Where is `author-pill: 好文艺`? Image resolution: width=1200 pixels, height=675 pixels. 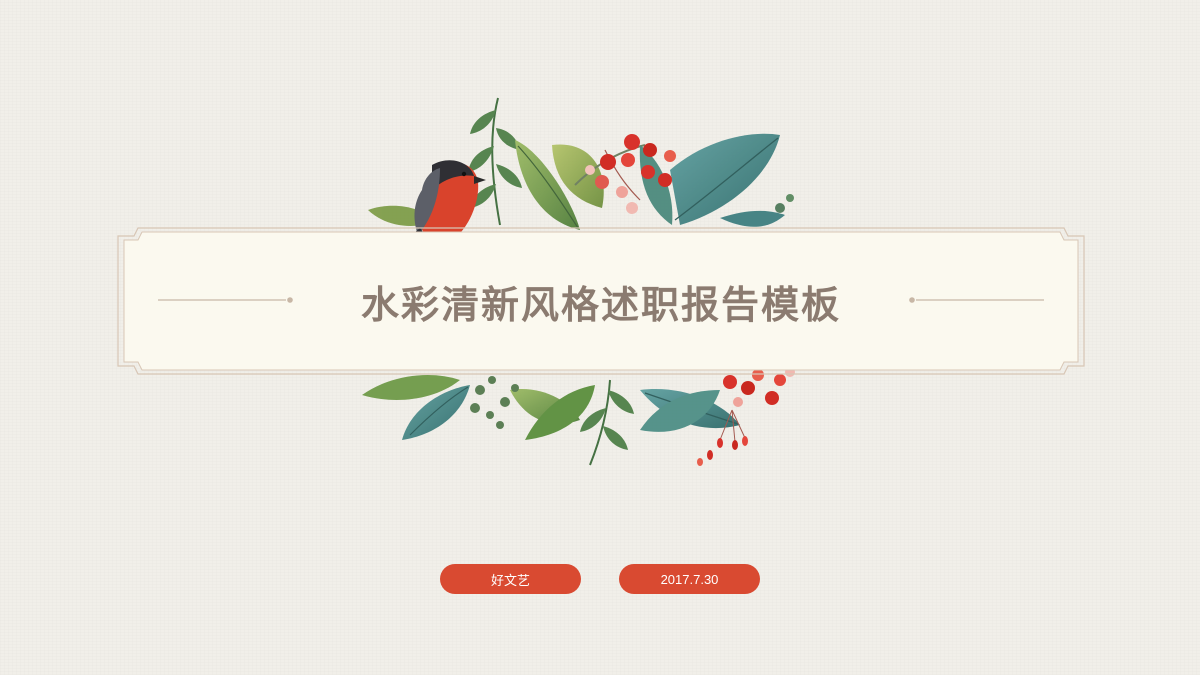 author-pill: 好文艺 is located at coordinates (510, 579).